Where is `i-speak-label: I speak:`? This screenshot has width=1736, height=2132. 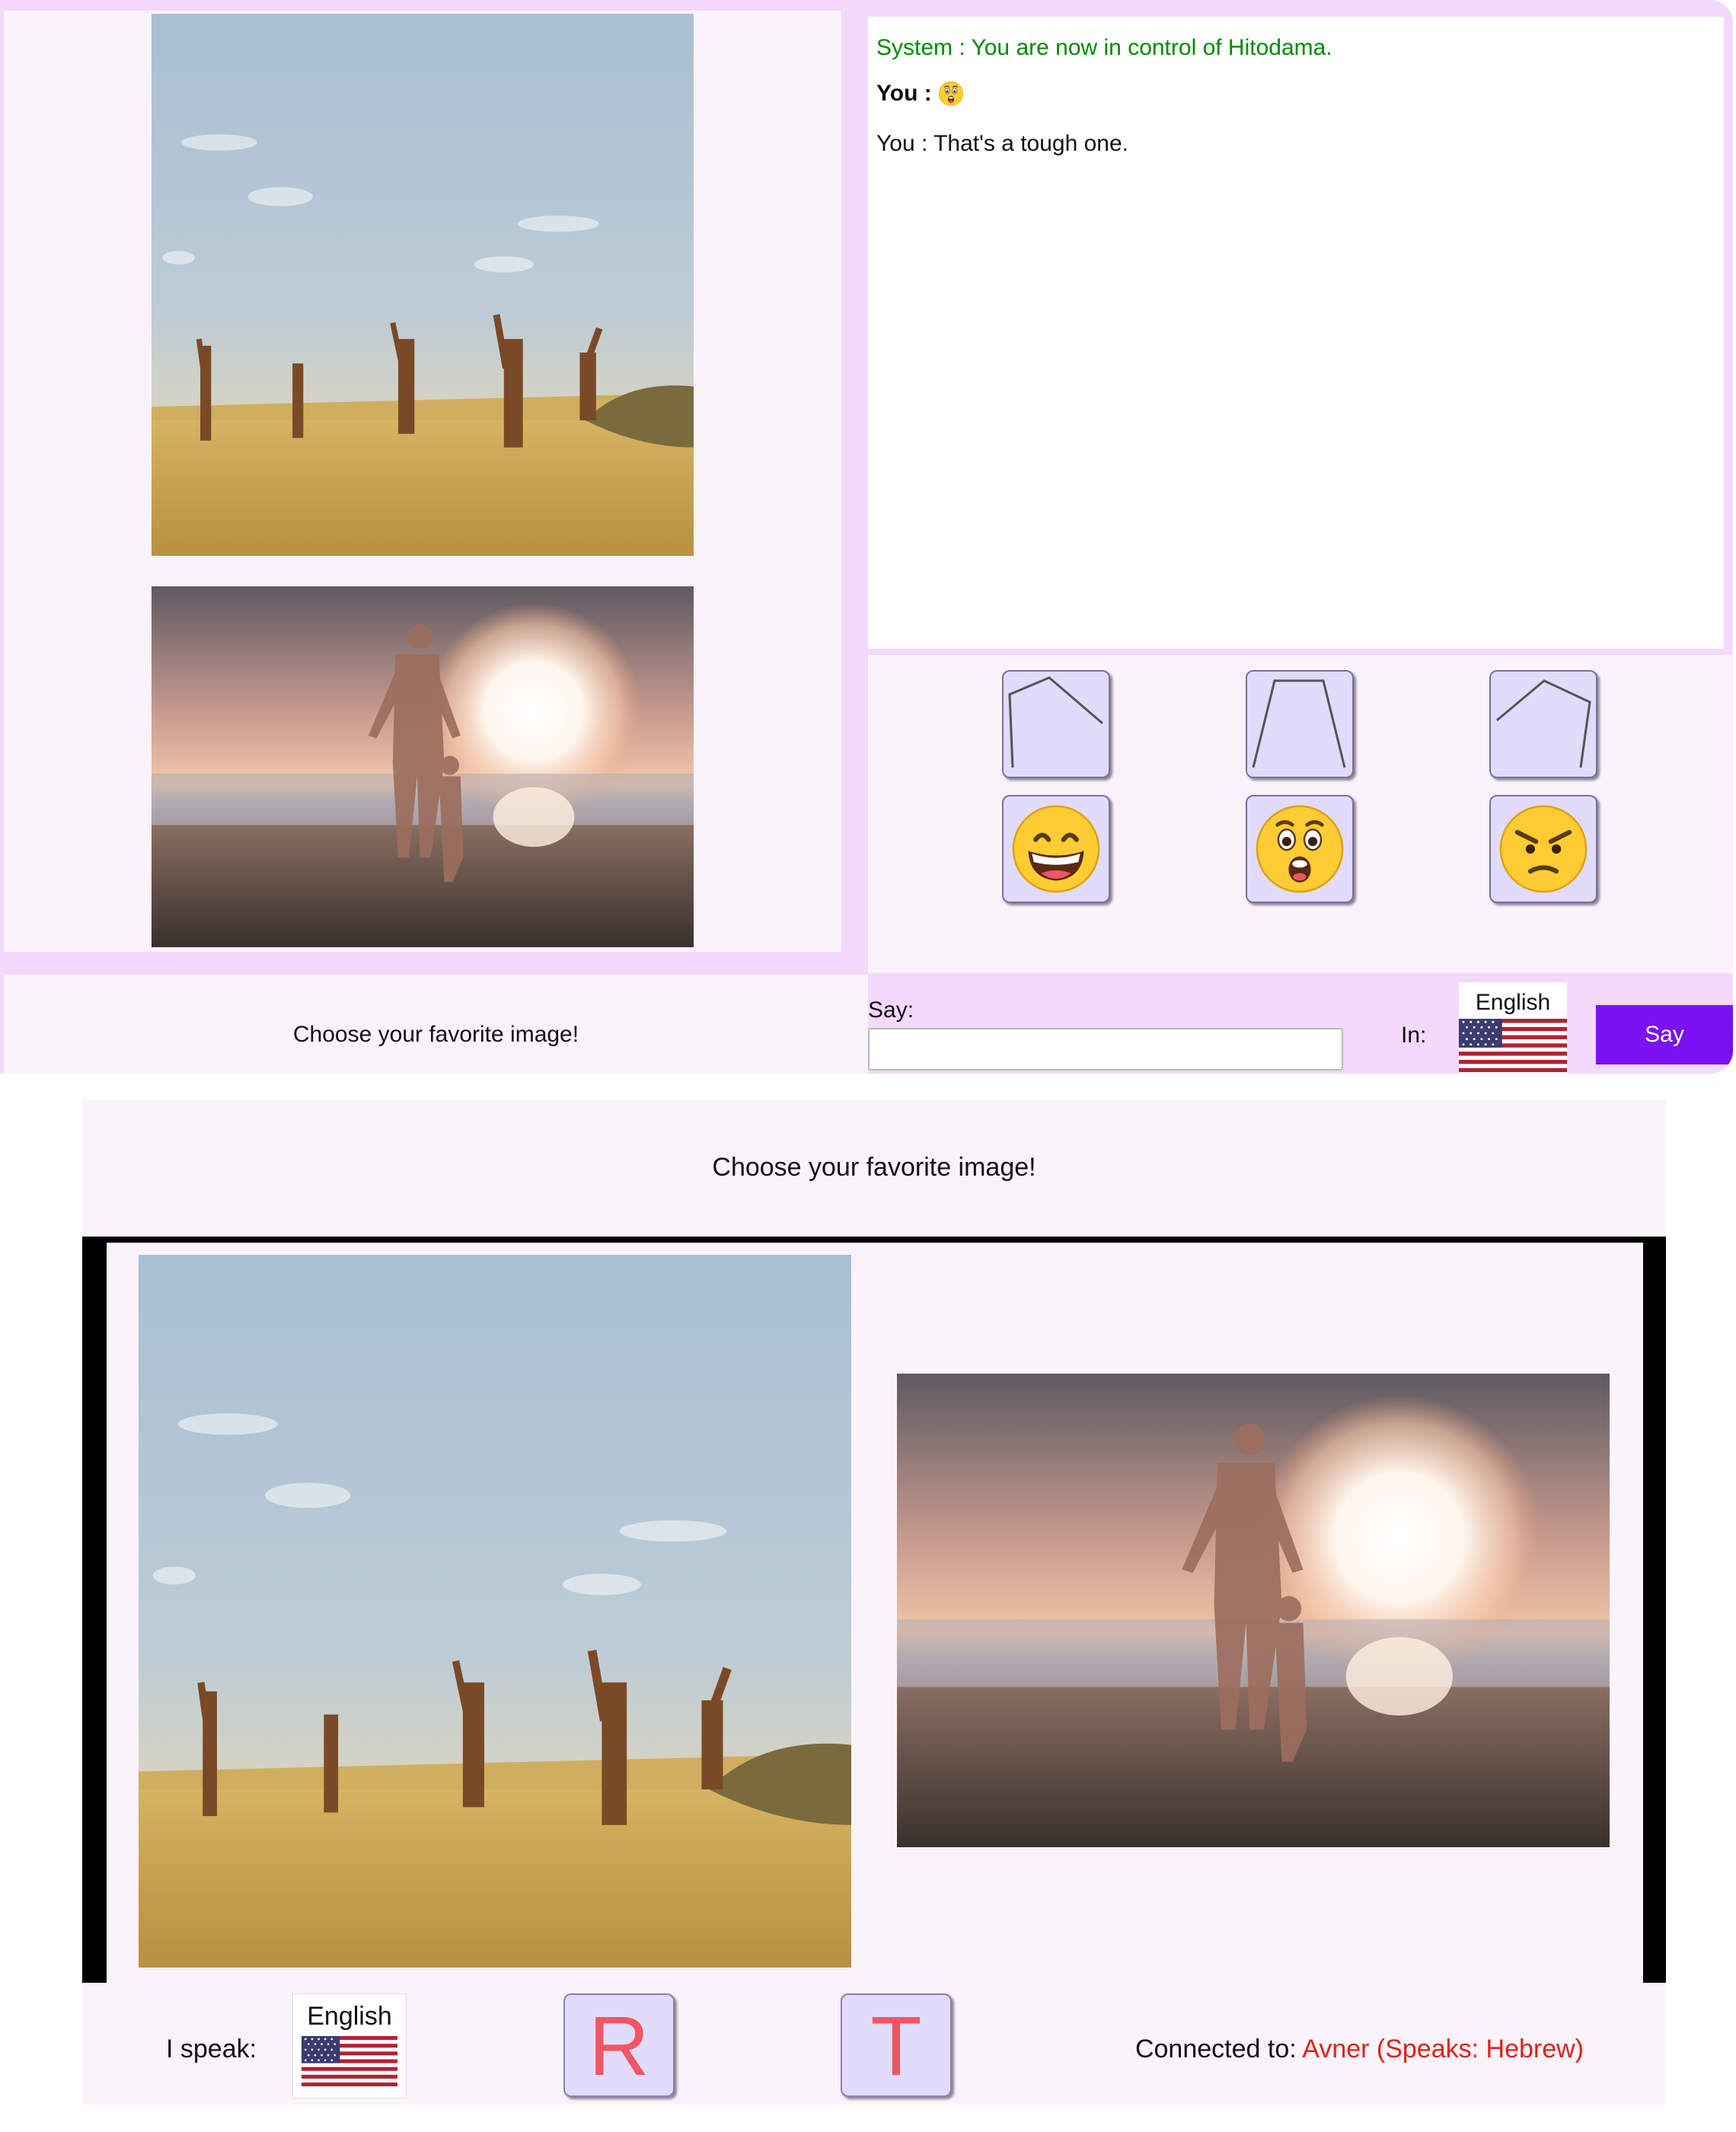 i-speak-label: I speak: is located at coordinates (211, 2049).